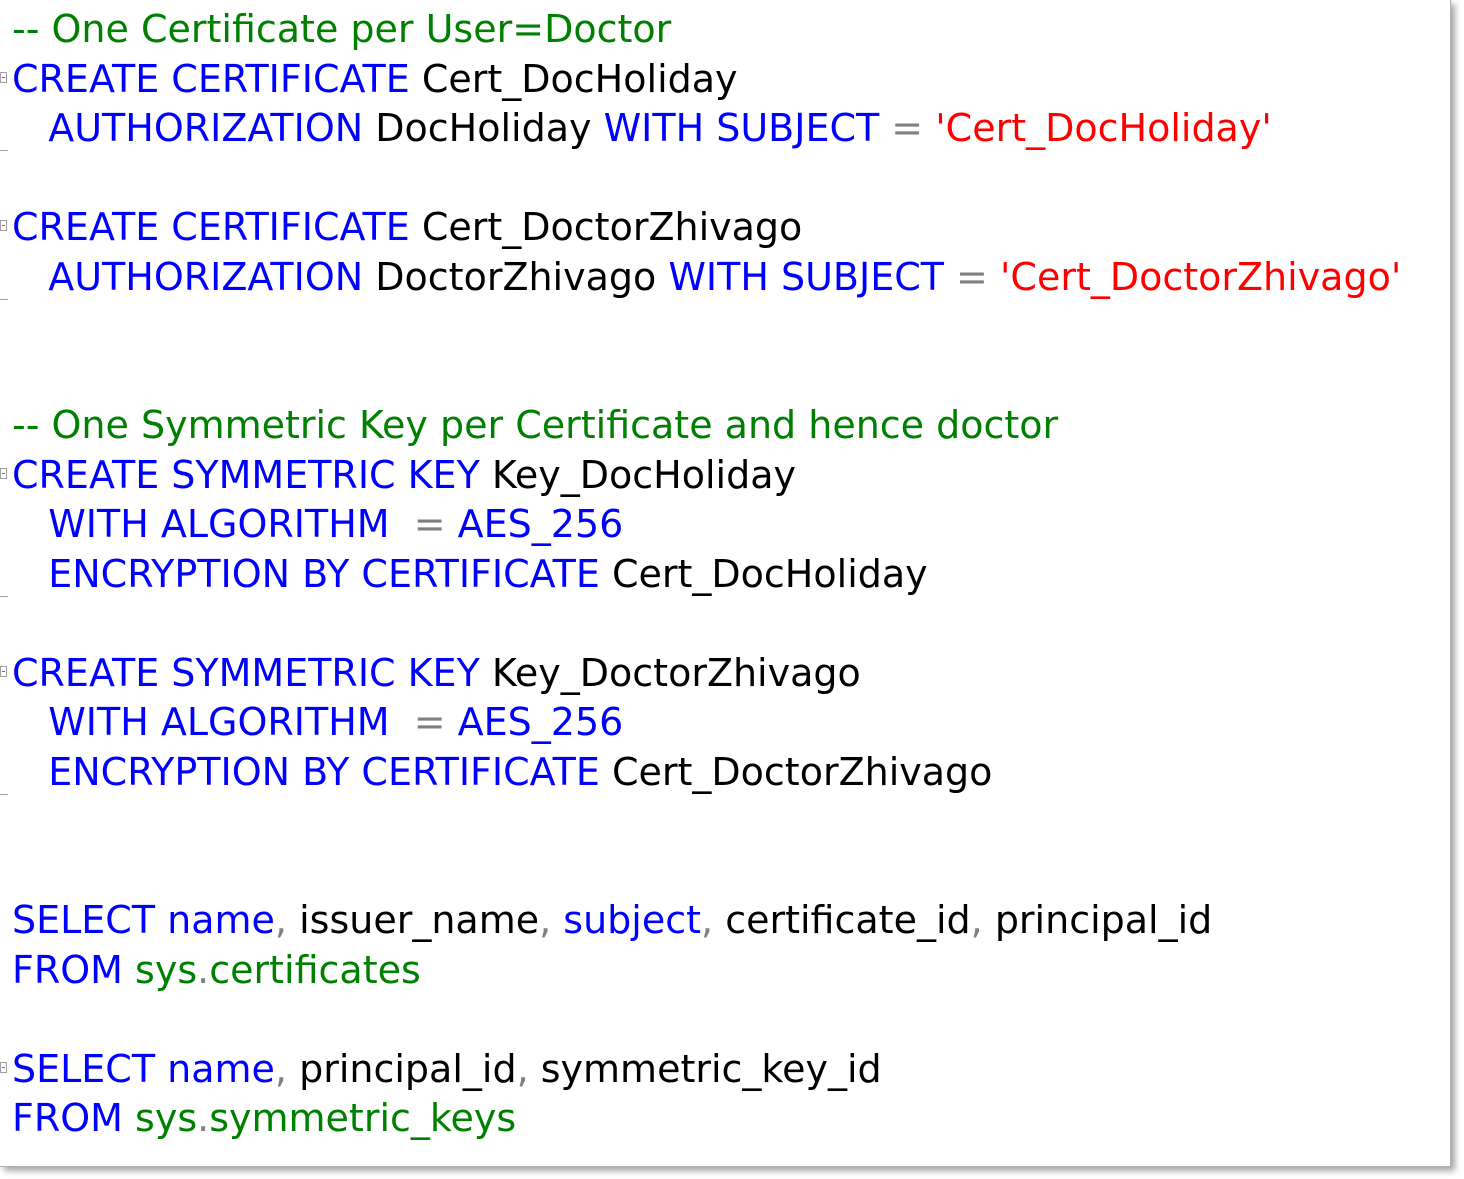 This screenshot has height=1179, width=1464. Describe the element at coordinates (725, 1119) in the screenshot. I see `code-line: FROM sys.symmetric_keys` at that location.